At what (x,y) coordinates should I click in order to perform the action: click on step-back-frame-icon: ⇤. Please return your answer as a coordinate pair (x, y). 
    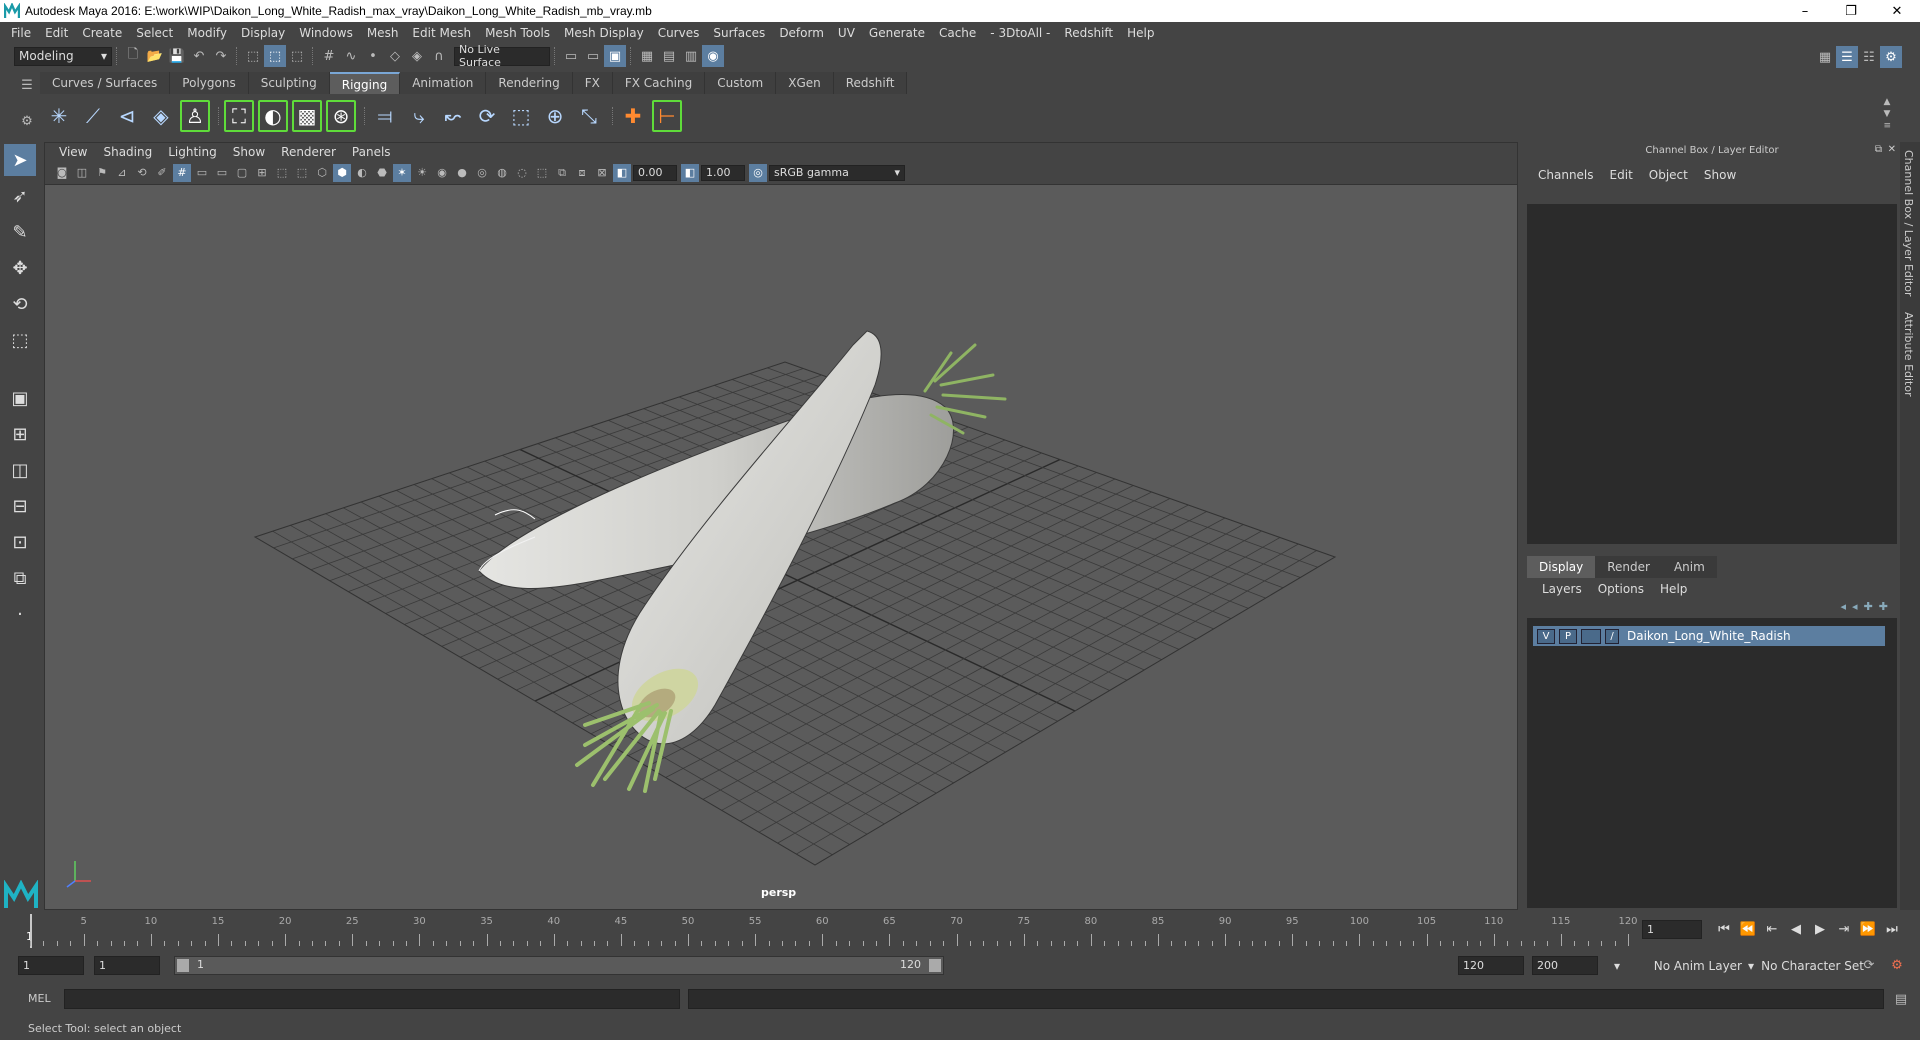
    Looking at the image, I should click on (1772, 929).